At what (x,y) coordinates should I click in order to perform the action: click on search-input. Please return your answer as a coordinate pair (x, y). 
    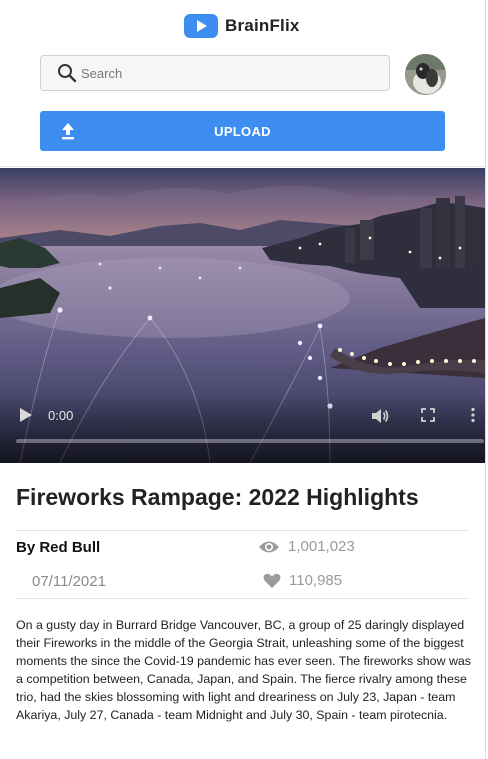
    Looking at the image, I should click on (221, 73).